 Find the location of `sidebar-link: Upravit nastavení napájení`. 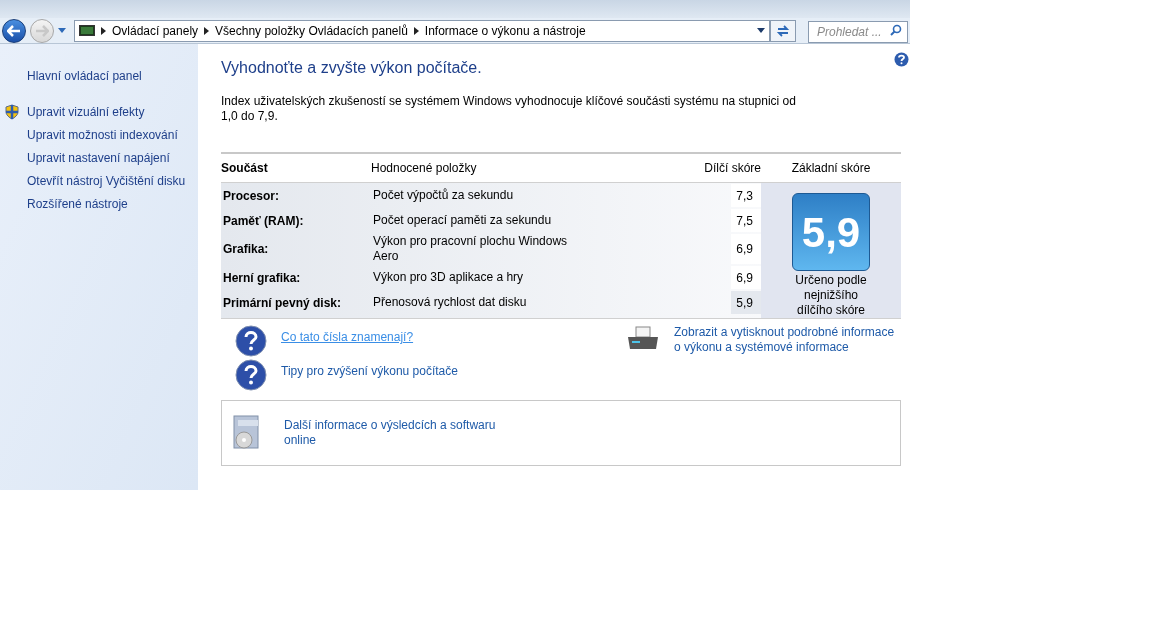

sidebar-link: Upravit nastavení napájení is located at coordinates (98, 157).